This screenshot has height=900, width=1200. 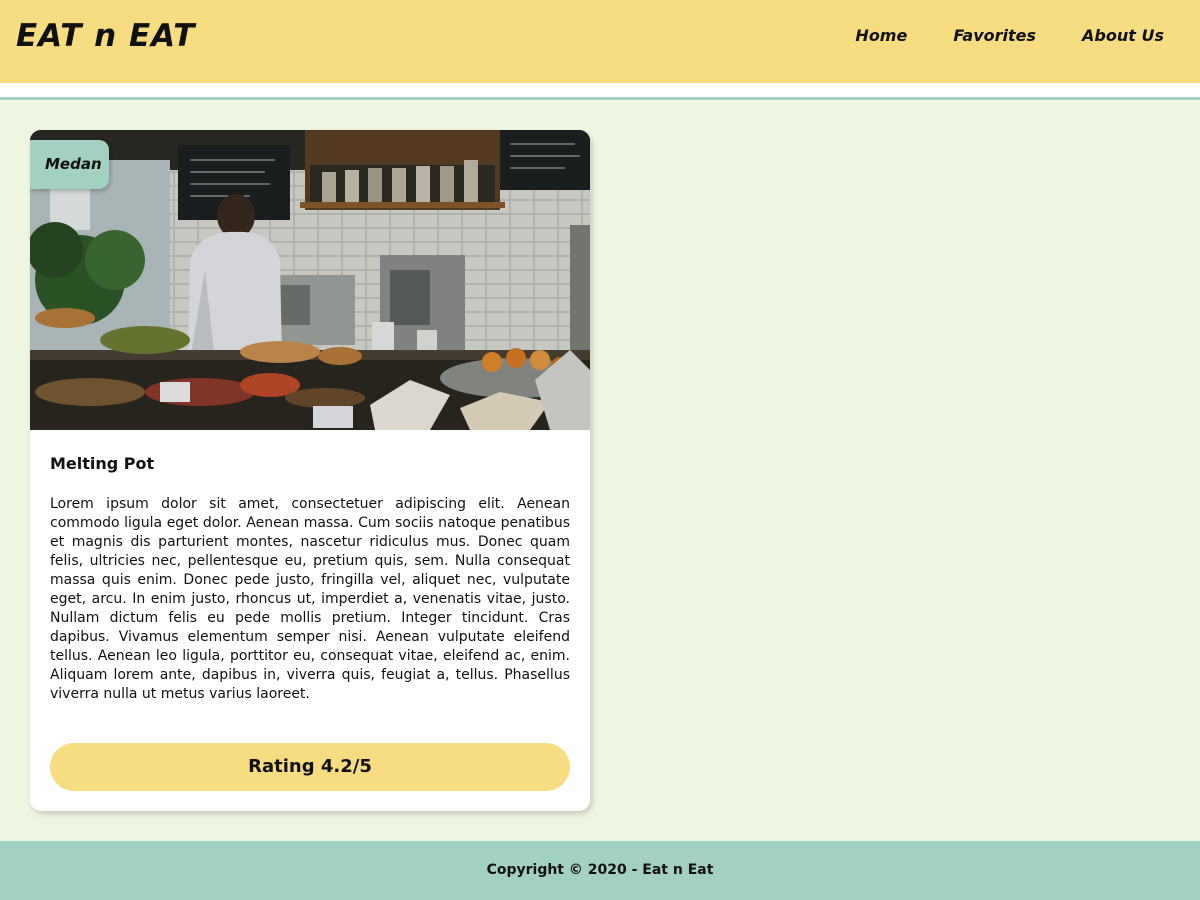 I want to click on city-tag: Medan, so click(x=69, y=164).